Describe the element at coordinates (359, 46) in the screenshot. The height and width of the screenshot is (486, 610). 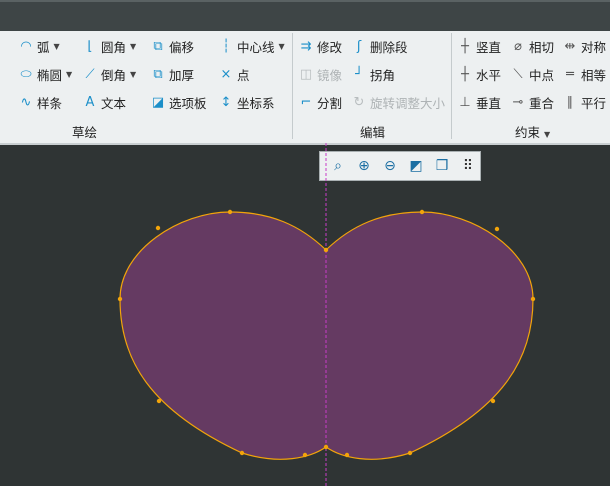
I see `delete-segment-icon: ʃ` at that location.